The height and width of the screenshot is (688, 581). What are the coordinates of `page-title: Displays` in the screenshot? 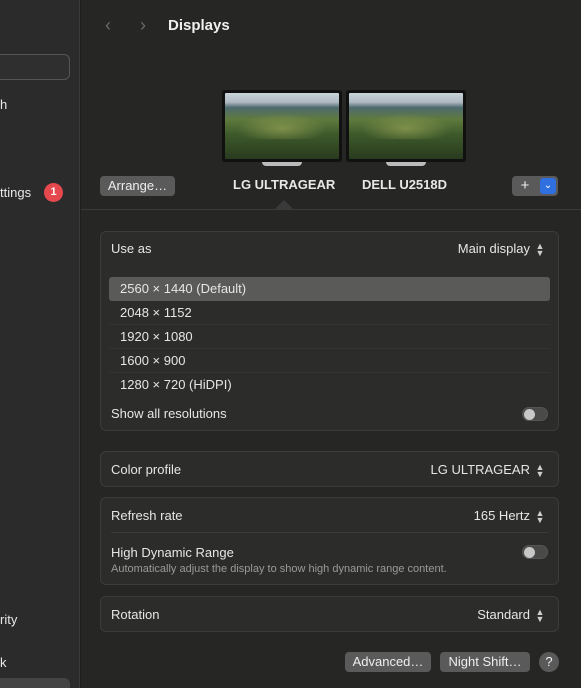 It's located at (199, 25).